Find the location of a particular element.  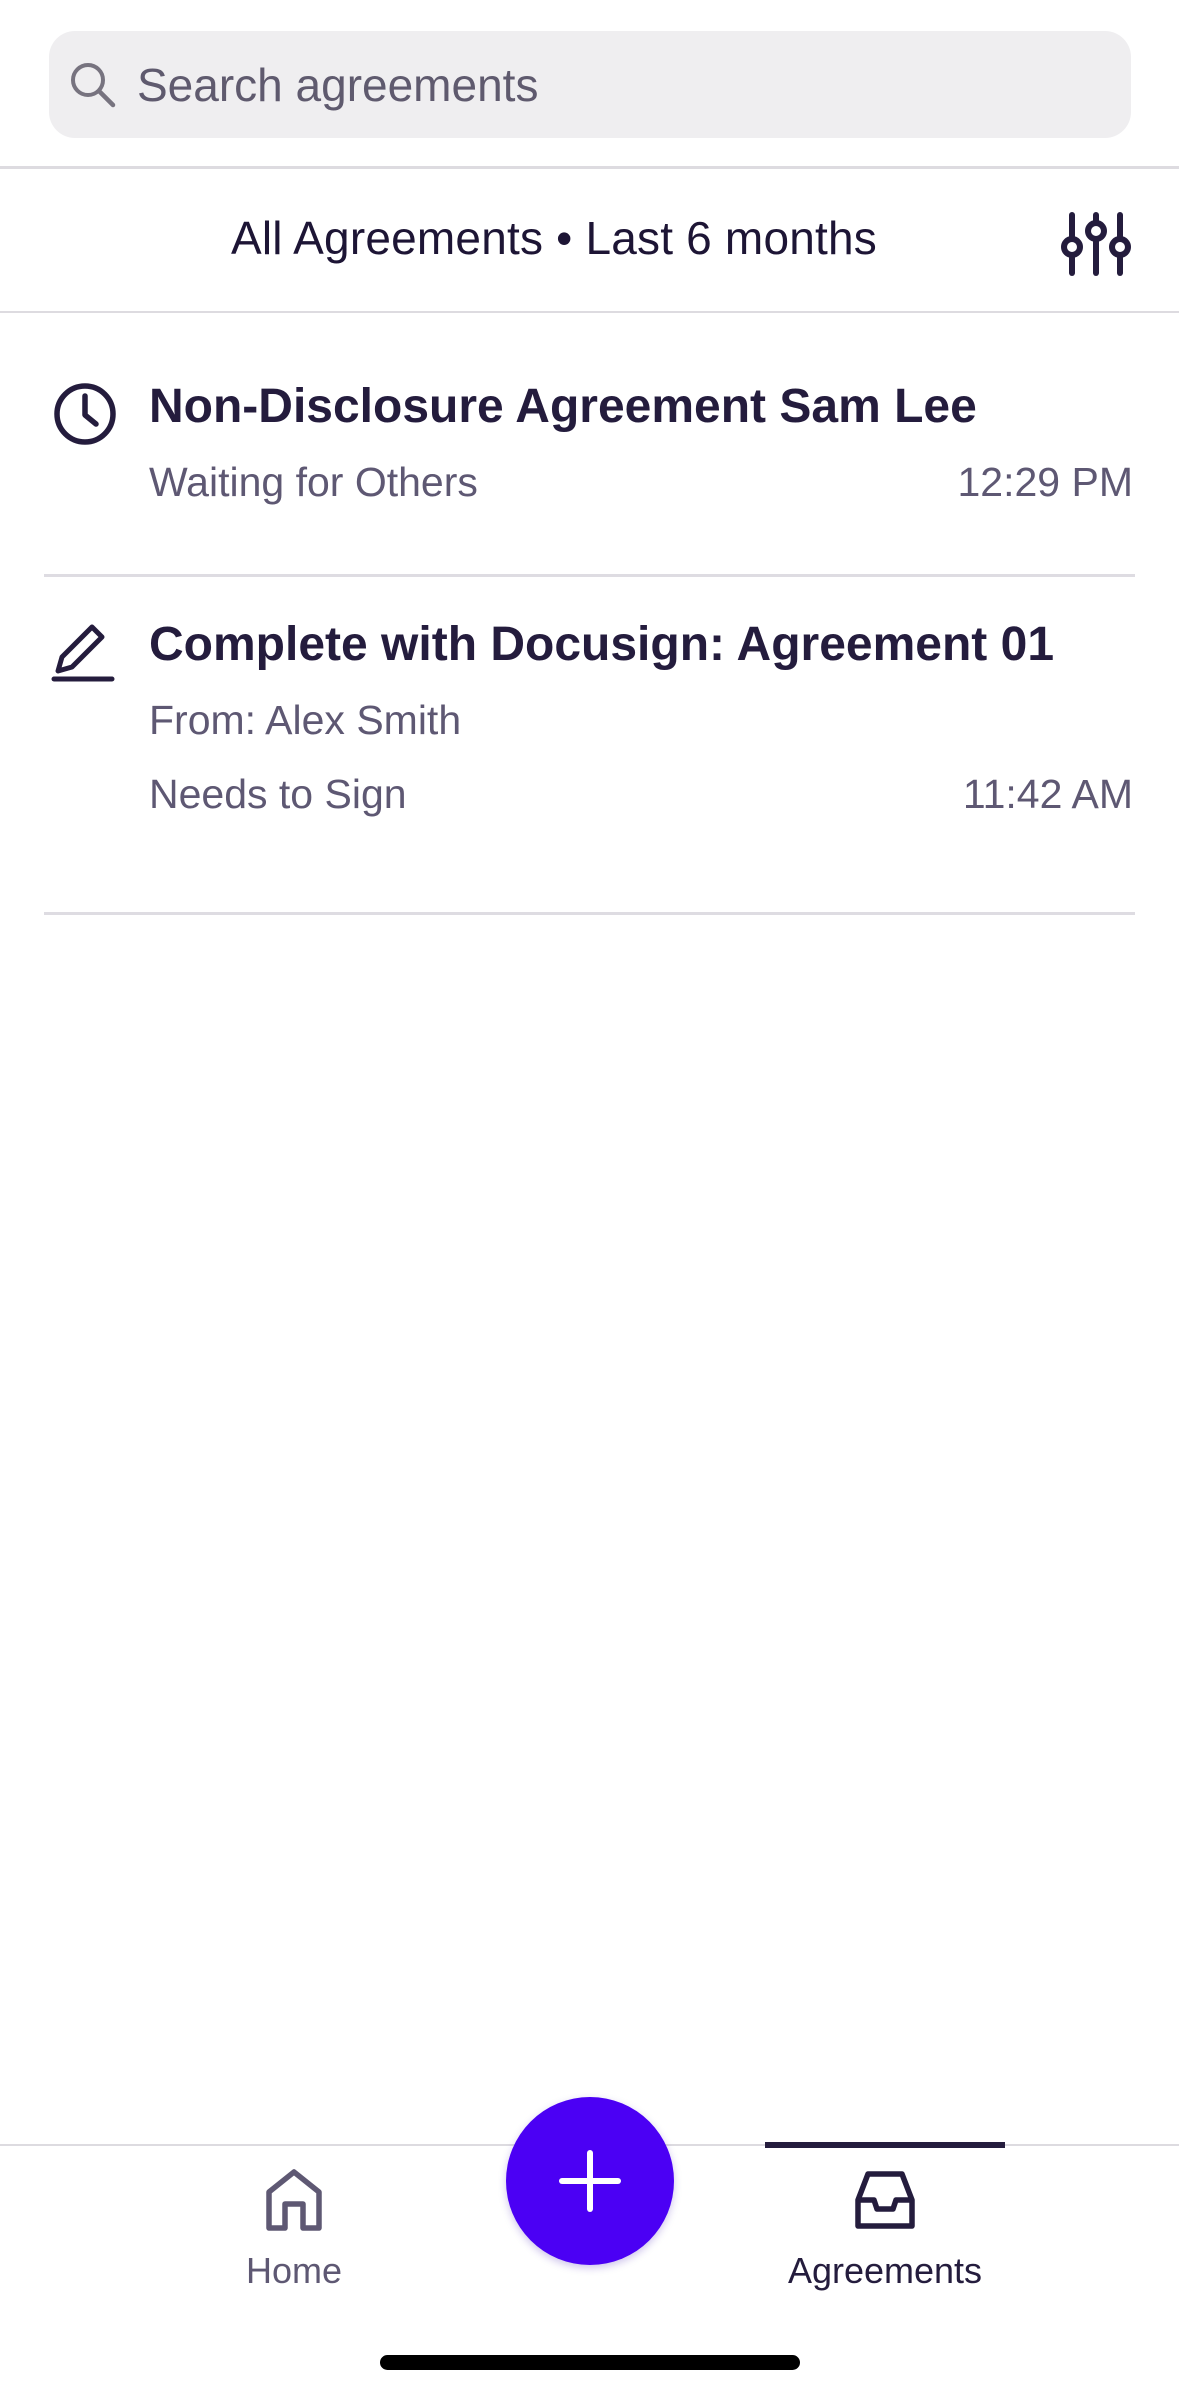

search-header is located at coordinates (589, 84).